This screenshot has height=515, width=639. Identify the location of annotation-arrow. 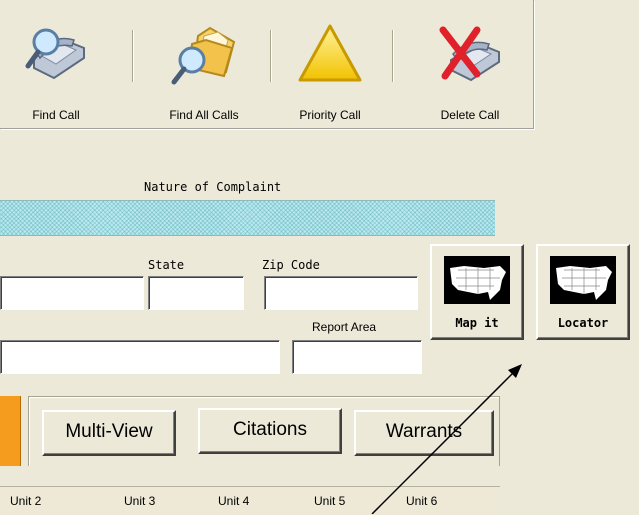
(446, 439).